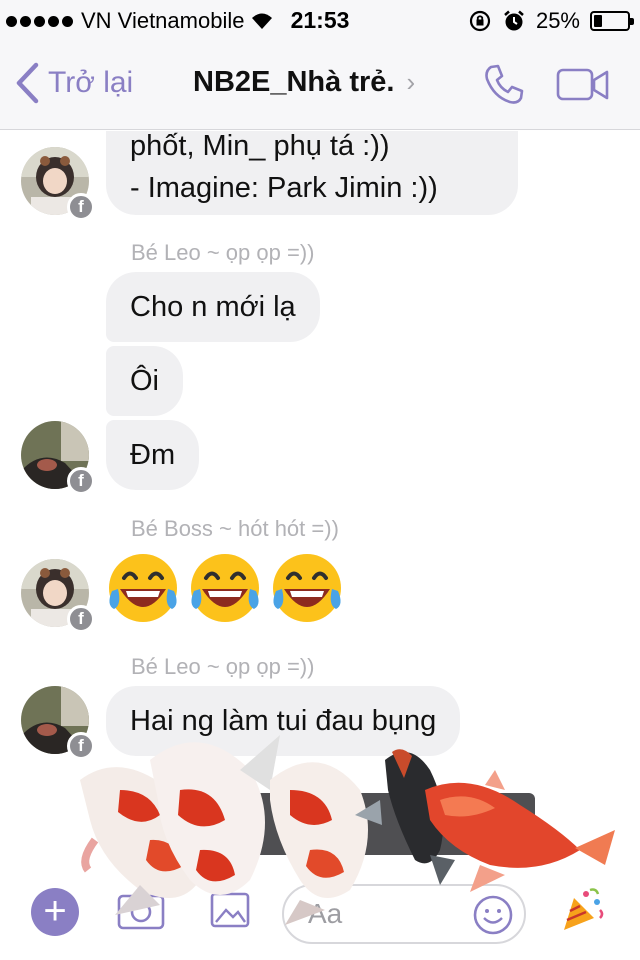 The height and width of the screenshot is (960, 640). I want to click on emoji-message, so click(225, 588).